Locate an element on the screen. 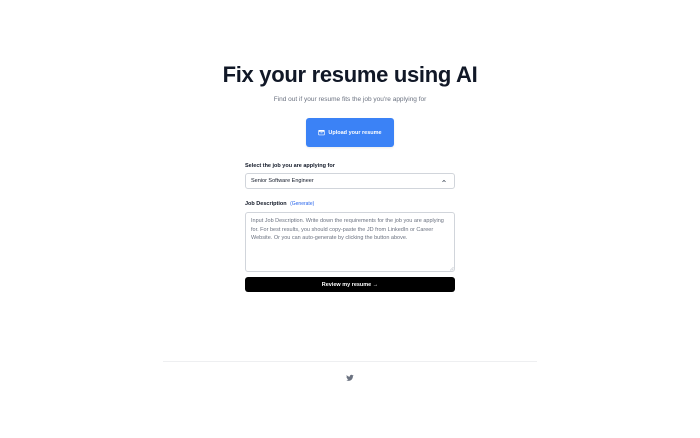 This screenshot has width=700, height=438. chevron-up-icon is located at coordinates (444, 181).